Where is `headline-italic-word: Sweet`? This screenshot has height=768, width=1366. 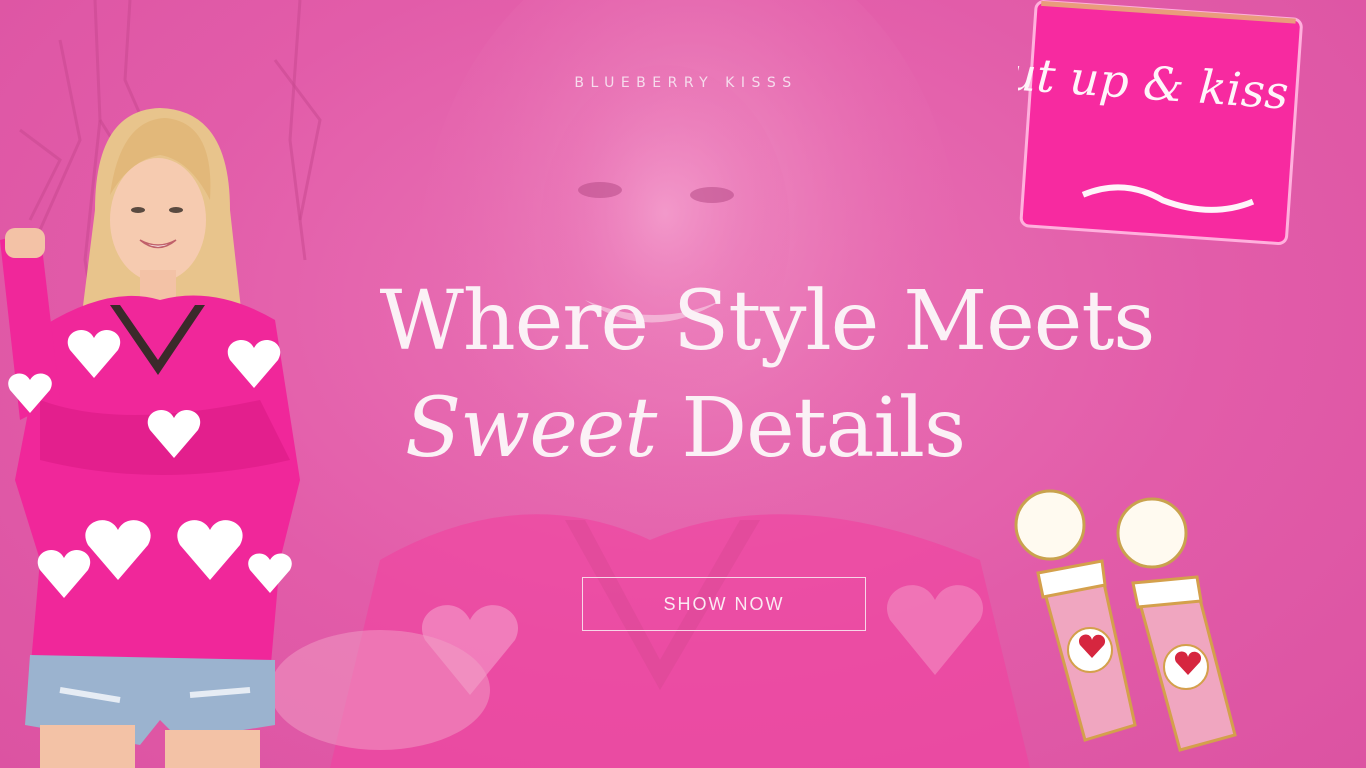 headline-italic-word: Sweet is located at coordinates (530, 428).